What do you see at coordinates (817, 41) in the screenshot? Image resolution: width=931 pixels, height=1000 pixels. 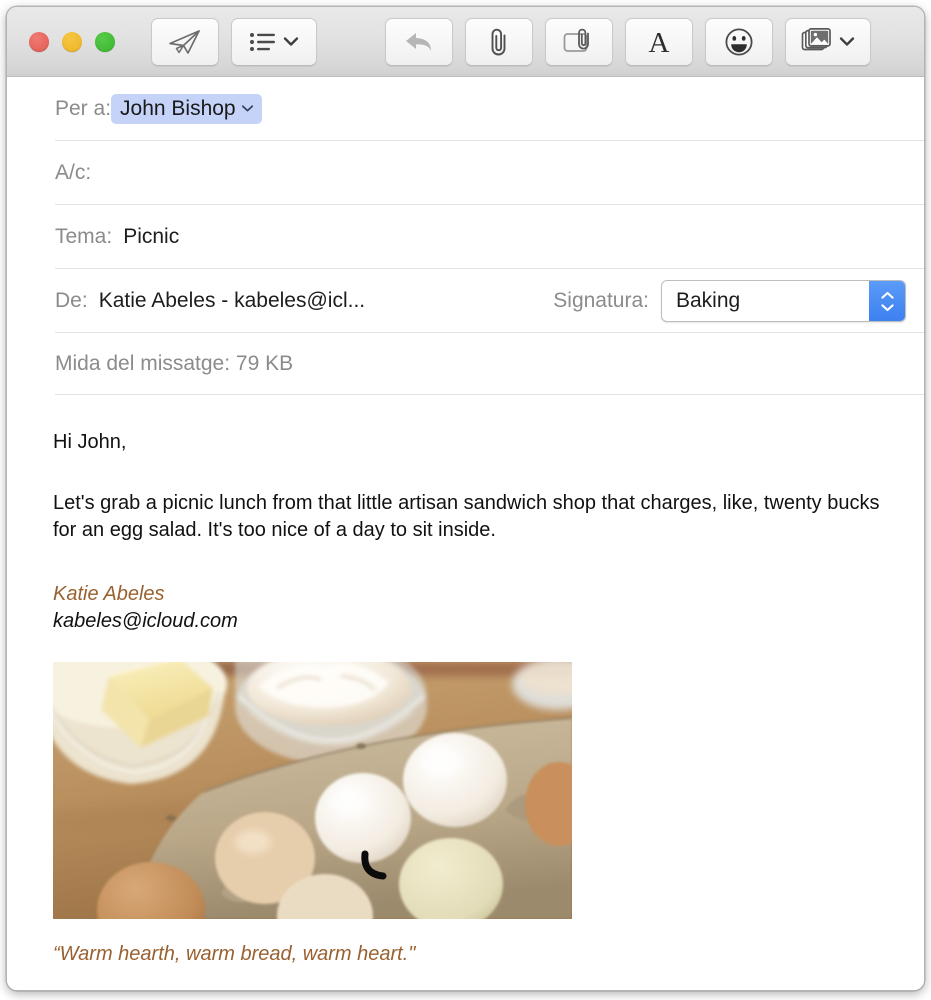 I see `photos-icon` at bounding box center [817, 41].